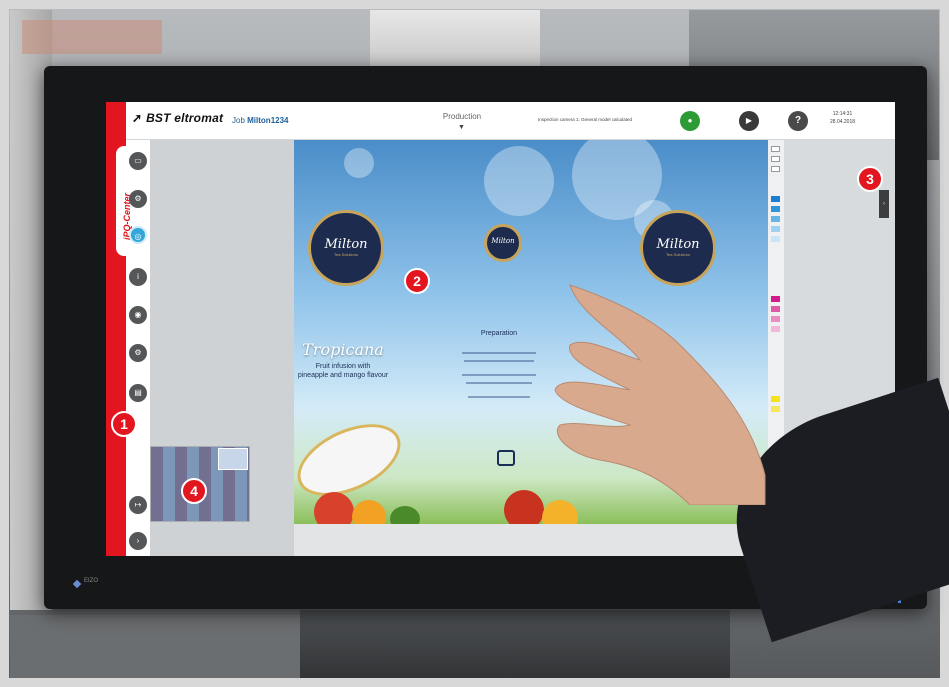 The width and height of the screenshot is (949, 687). I want to click on clock-time: 12:14:31, so click(842, 114).